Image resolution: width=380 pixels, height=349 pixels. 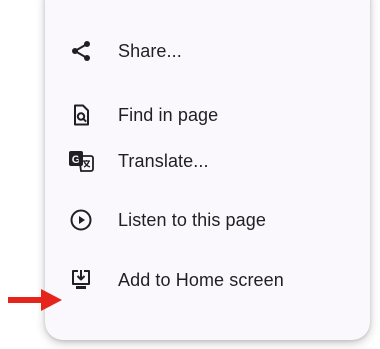 What do you see at coordinates (81, 51) in the screenshot?
I see `share-icon` at bounding box center [81, 51].